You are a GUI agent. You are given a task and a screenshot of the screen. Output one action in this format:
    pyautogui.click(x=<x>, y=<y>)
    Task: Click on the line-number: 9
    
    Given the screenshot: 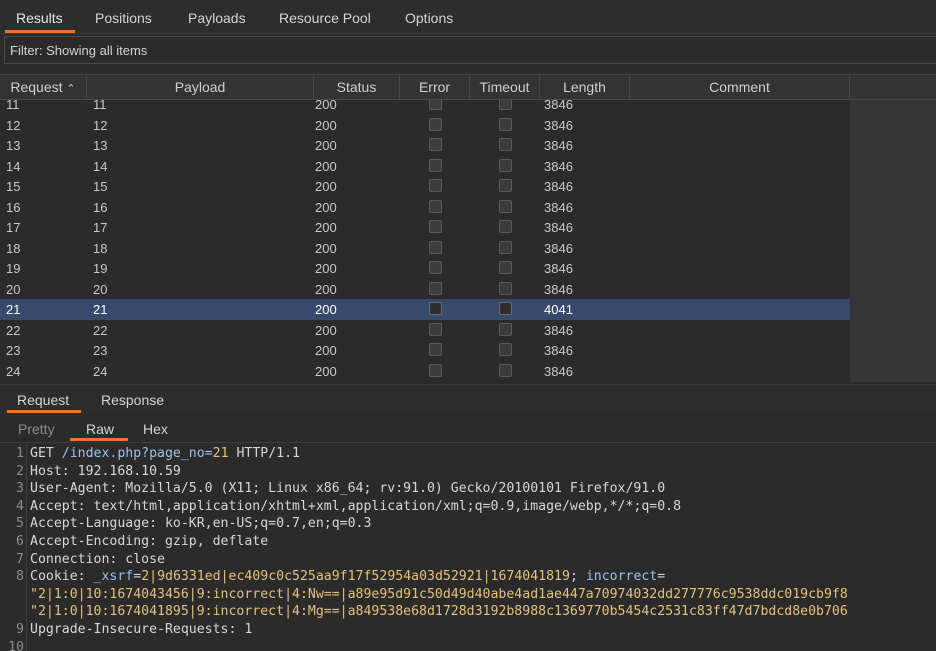 What is the action you would take?
    pyautogui.click(x=20, y=629)
    